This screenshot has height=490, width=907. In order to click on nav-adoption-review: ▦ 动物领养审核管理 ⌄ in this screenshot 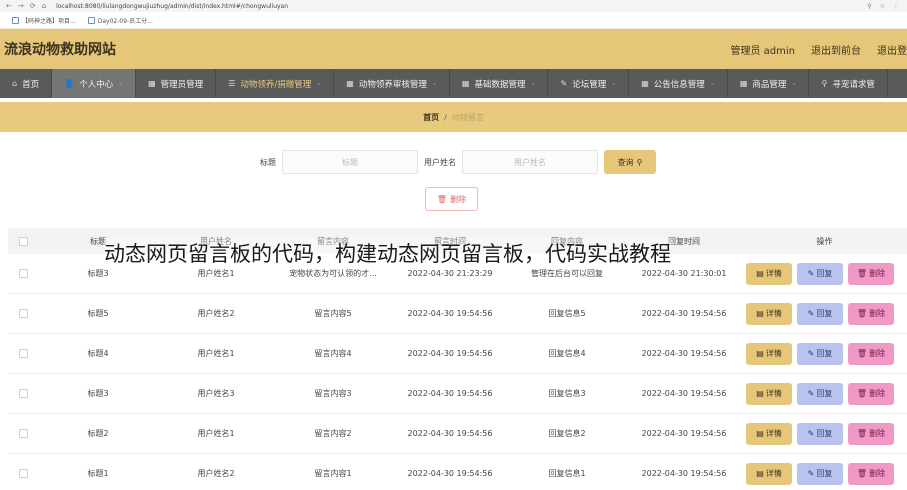, I will do `click(392, 83)`.